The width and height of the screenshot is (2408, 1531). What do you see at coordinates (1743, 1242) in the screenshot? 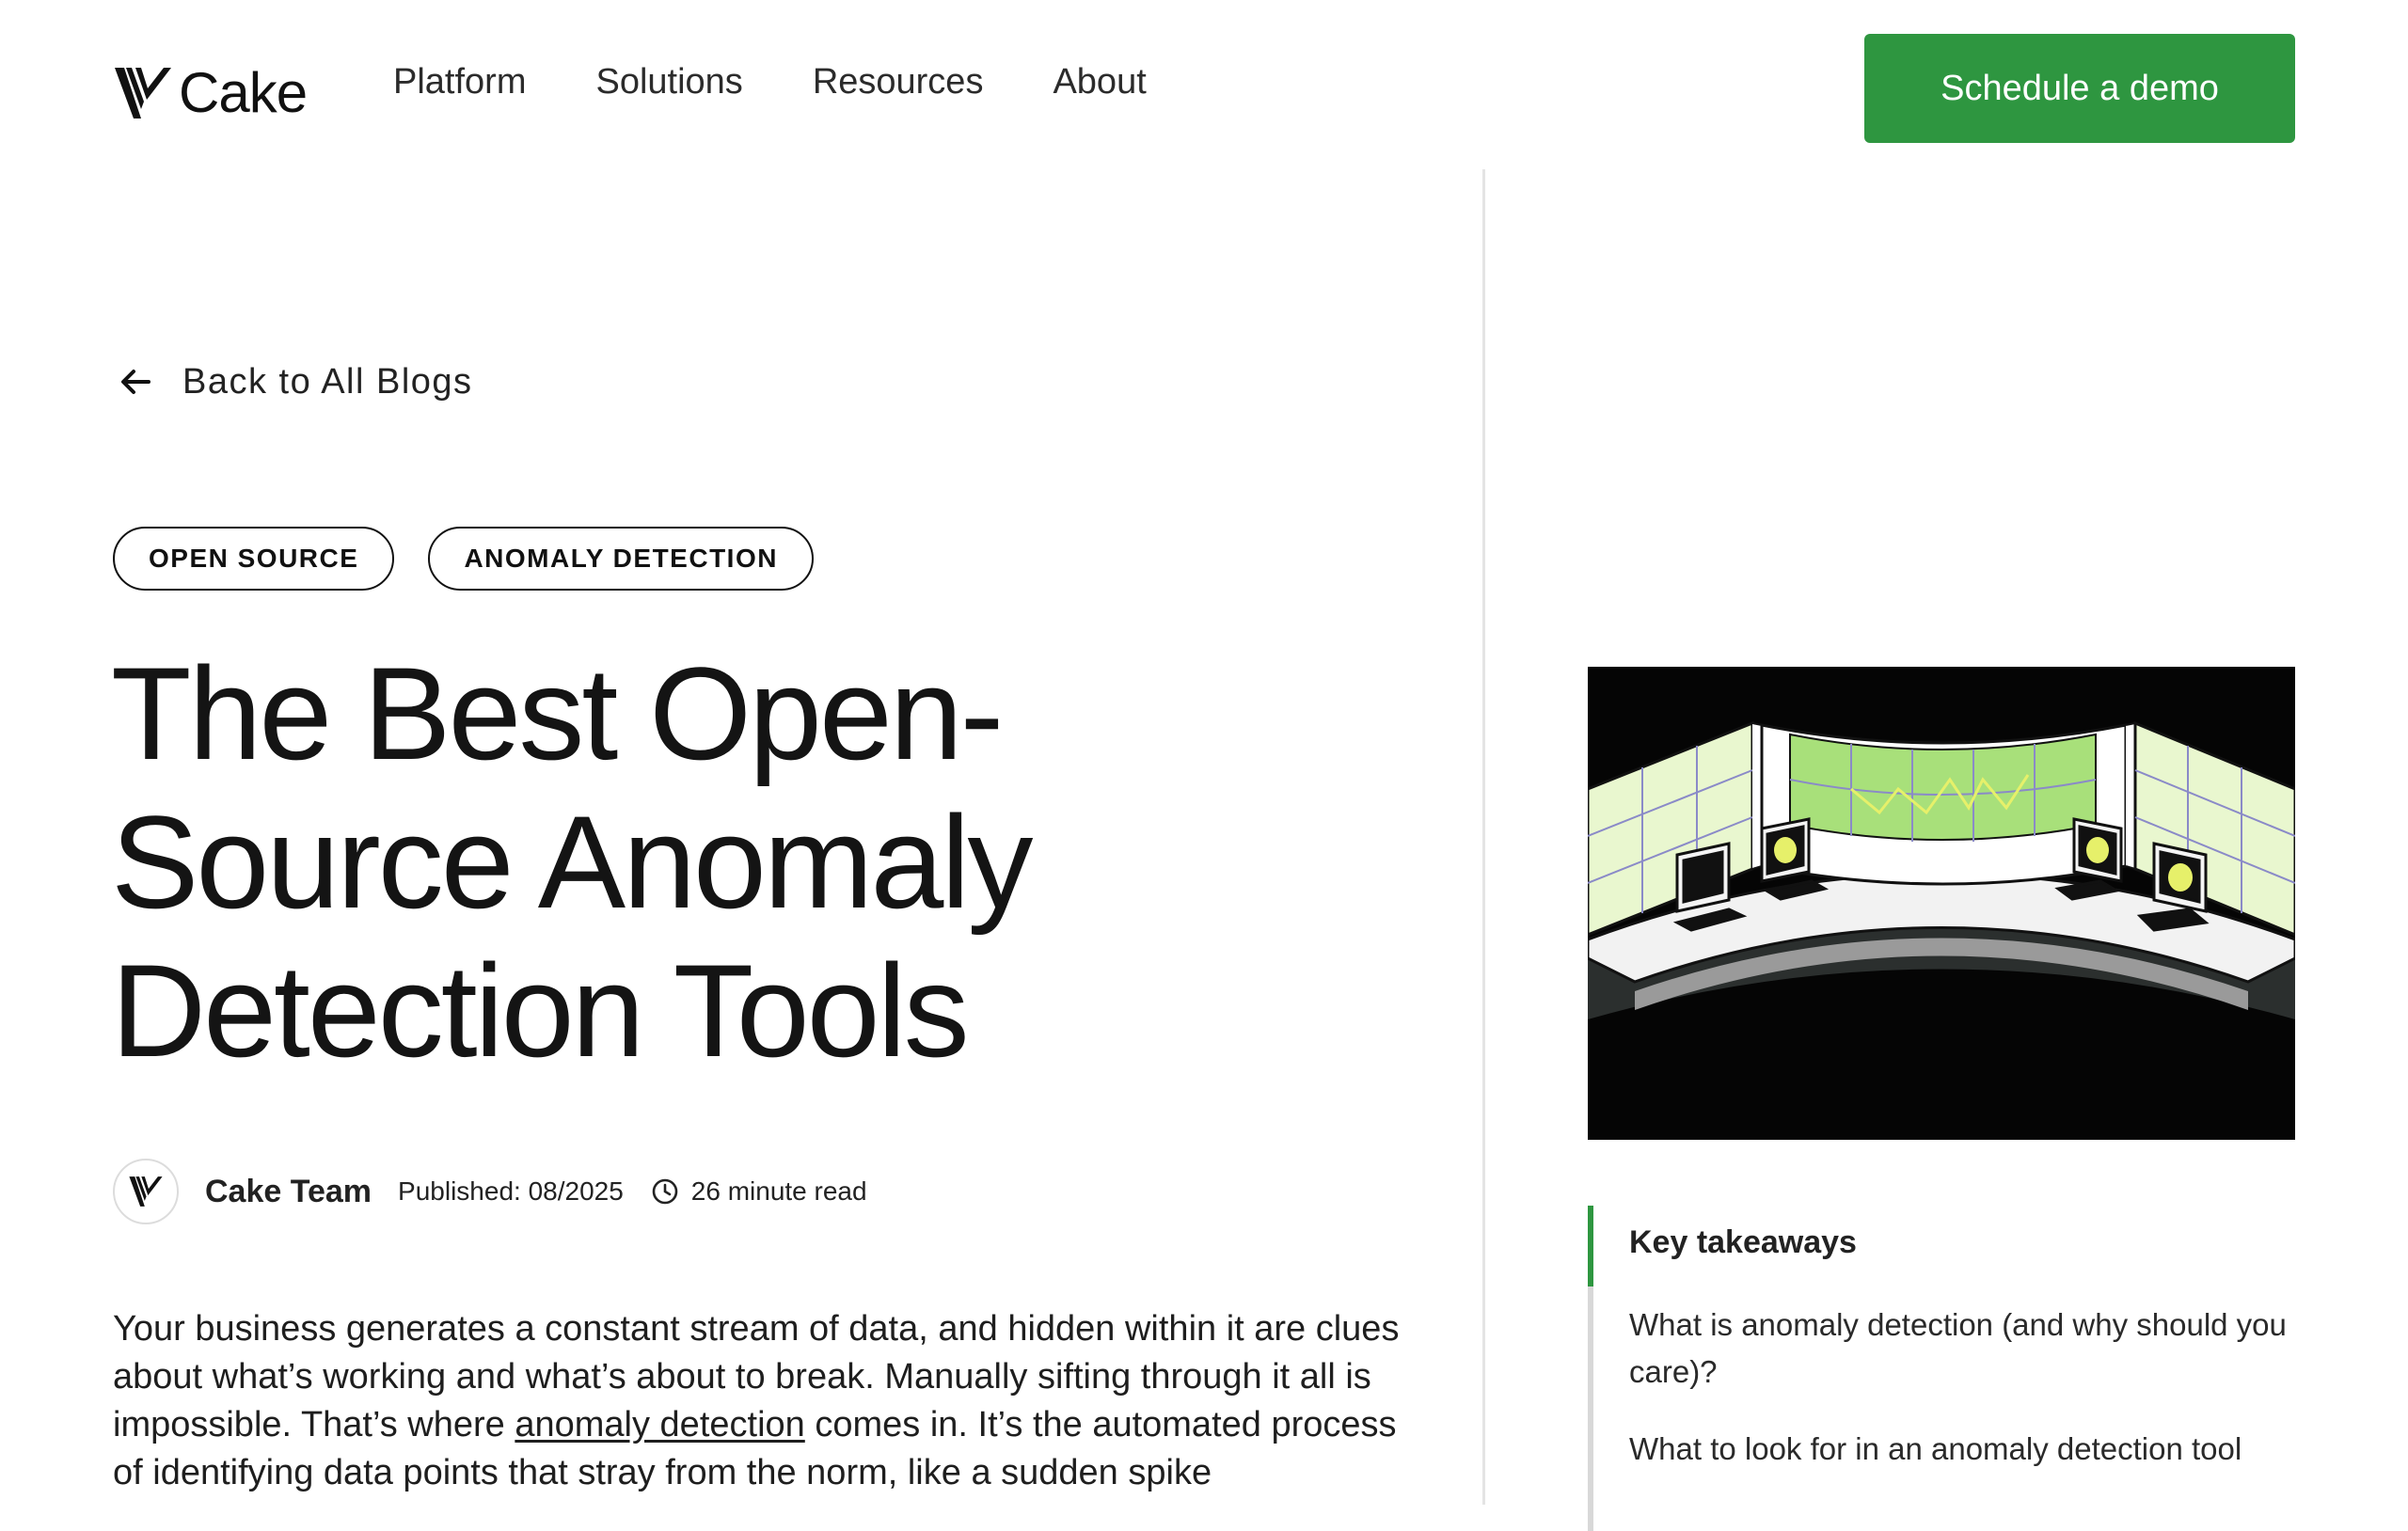
I see `takeaways-title: Key takeaways` at bounding box center [1743, 1242].